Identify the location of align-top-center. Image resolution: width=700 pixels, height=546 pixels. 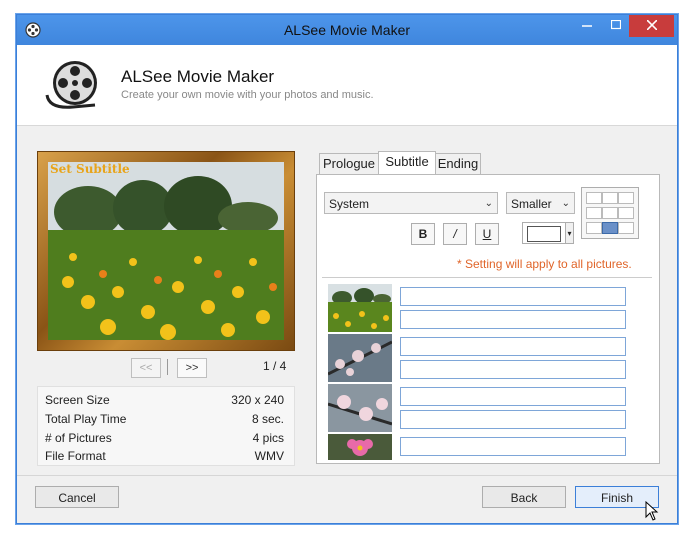
(610, 198).